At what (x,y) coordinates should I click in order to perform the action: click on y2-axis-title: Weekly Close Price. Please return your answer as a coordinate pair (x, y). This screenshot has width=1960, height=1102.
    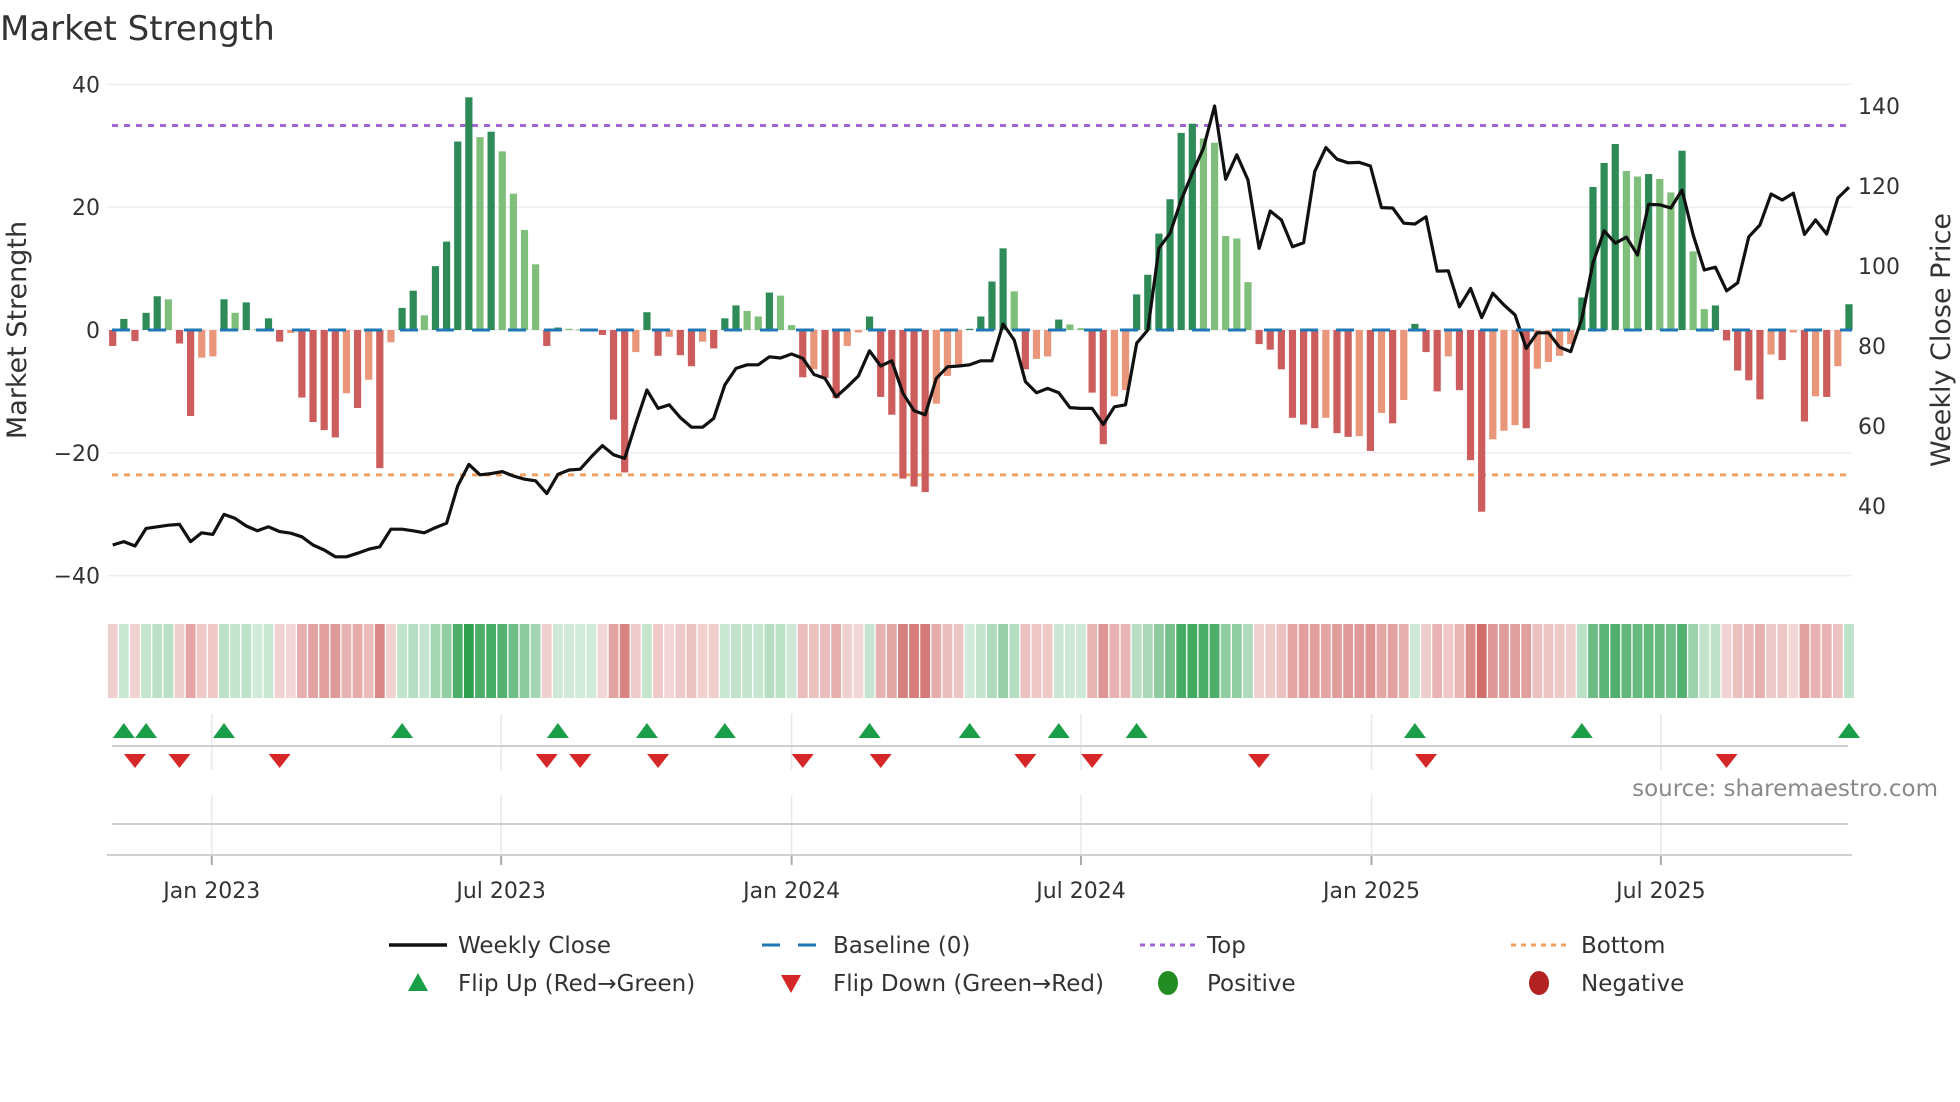
    Looking at the image, I should click on (1941, 340).